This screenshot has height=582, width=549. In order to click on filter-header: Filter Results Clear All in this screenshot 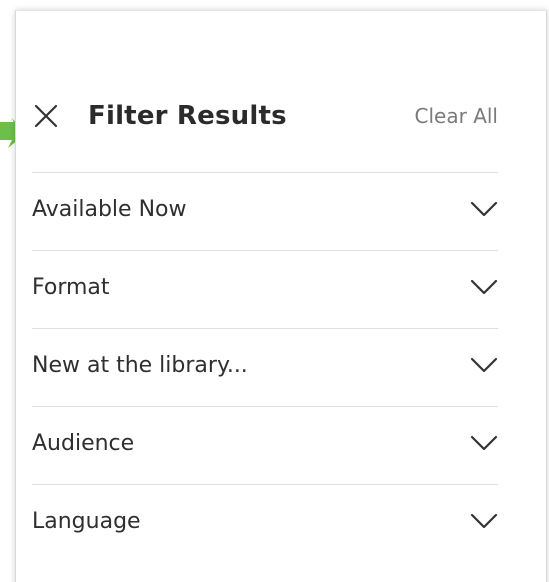, I will do `click(265, 116)`.